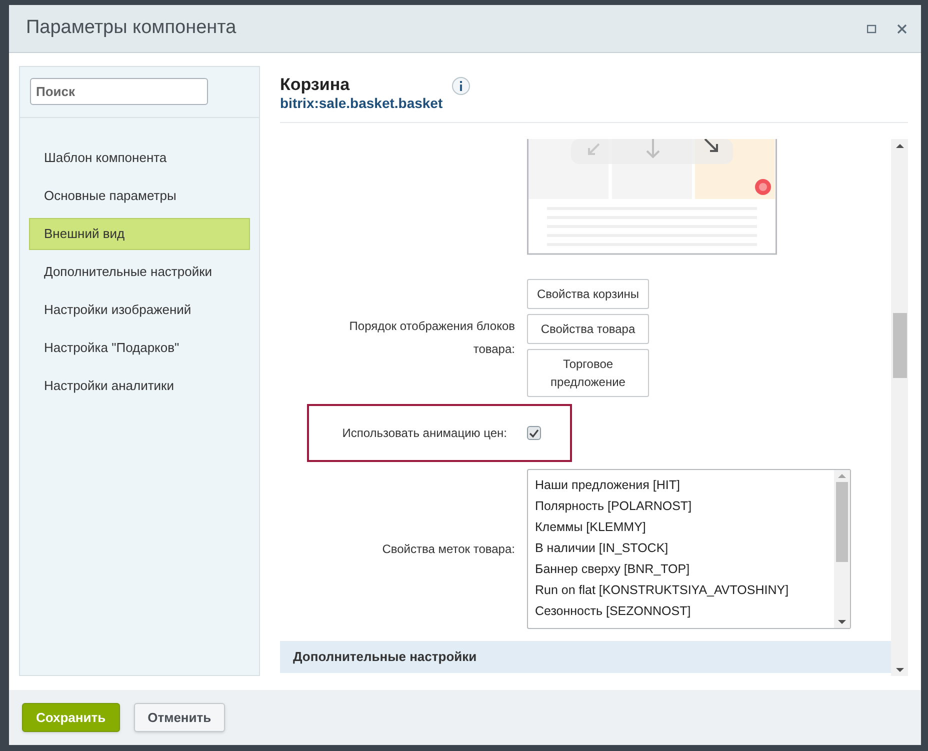 The height and width of the screenshot is (751, 928). What do you see at coordinates (534, 433) in the screenshot?
I see `checkbox` at bounding box center [534, 433].